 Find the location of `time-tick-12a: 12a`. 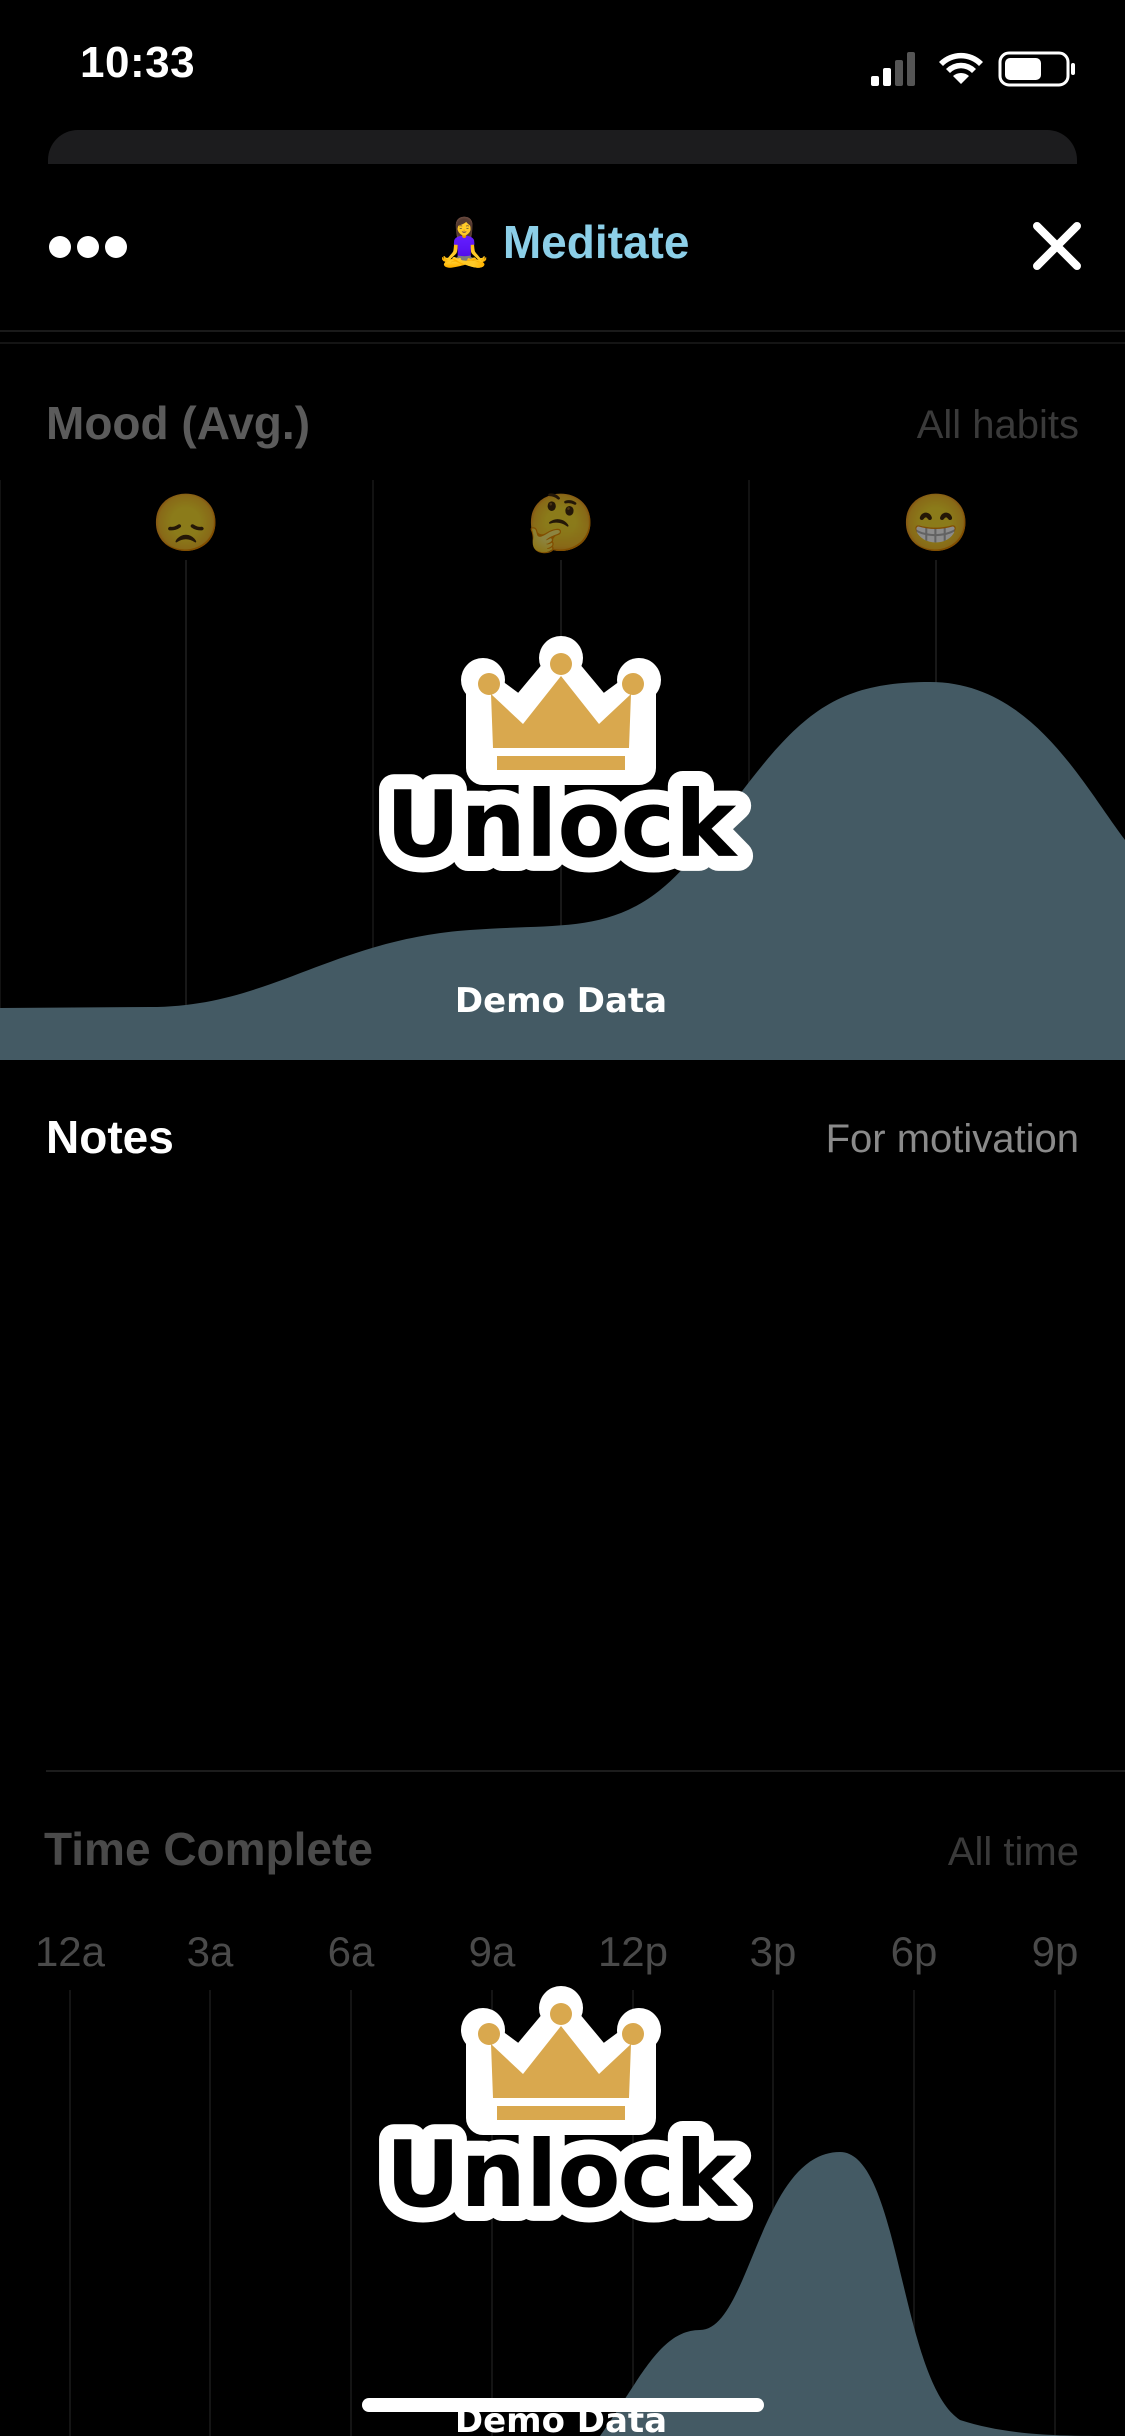

time-tick-12a: 12a is located at coordinates (70, 1951).